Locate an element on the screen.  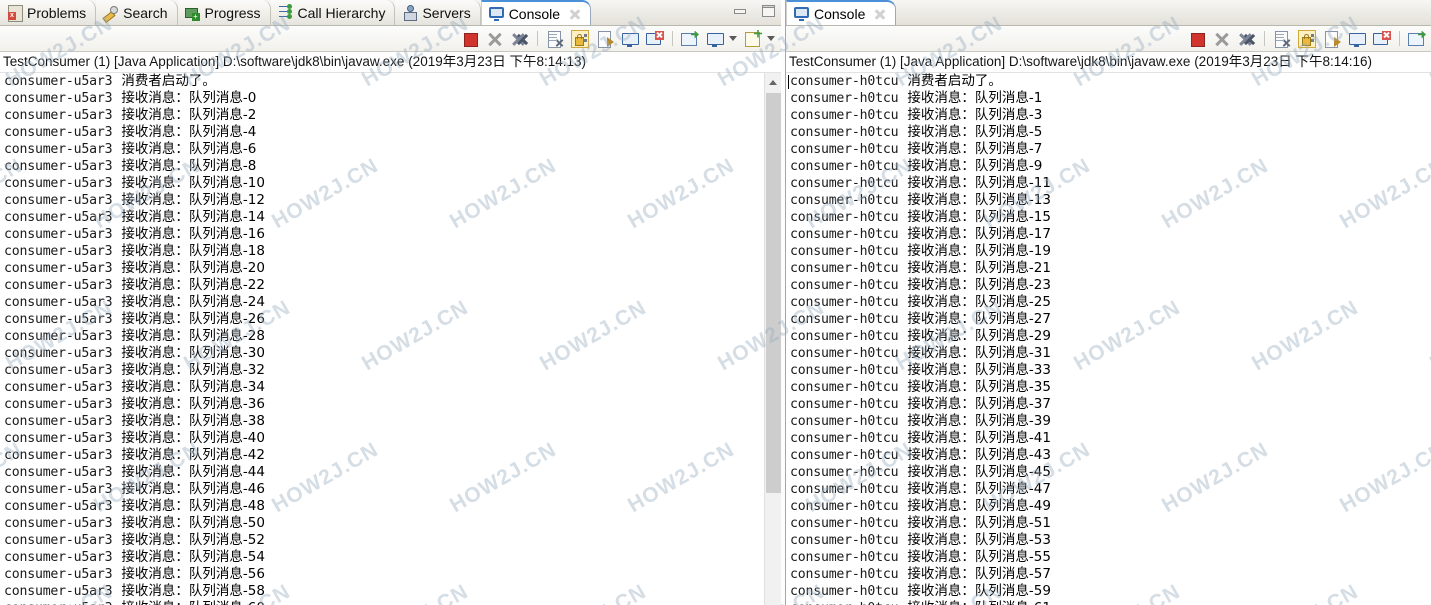
log-message: 接收消息：队列消息-50 is located at coordinates (193, 523).